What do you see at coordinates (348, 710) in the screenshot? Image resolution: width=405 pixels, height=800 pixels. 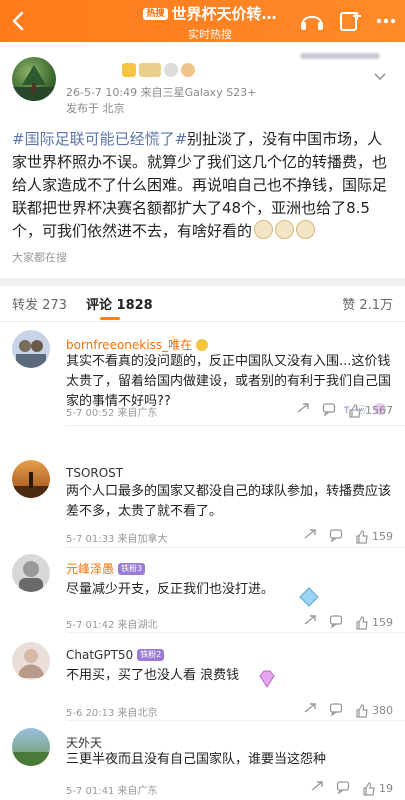 I see `comment-actions: 380` at bounding box center [348, 710].